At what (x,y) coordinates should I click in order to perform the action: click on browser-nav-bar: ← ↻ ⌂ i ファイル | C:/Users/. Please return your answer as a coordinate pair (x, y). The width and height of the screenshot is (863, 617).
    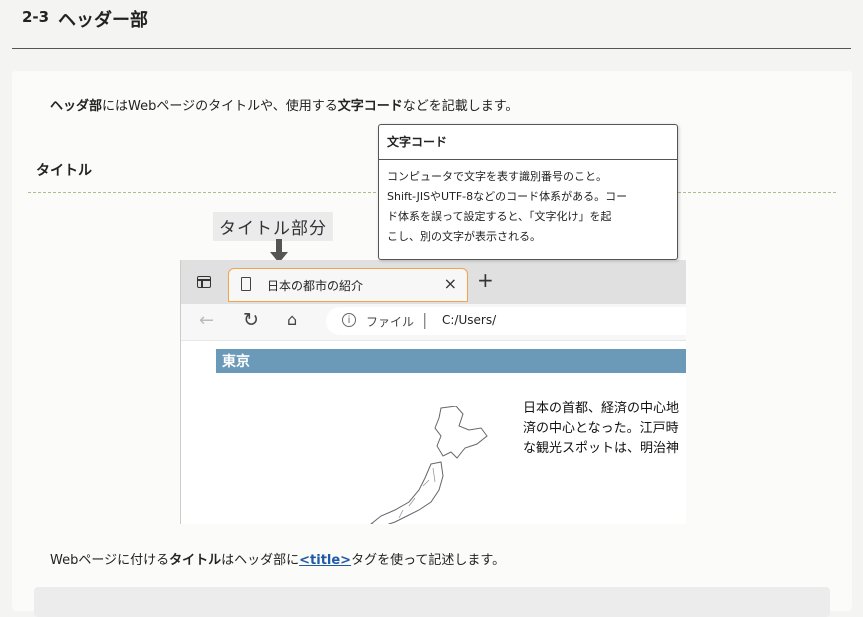
    Looking at the image, I should click on (433, 322).